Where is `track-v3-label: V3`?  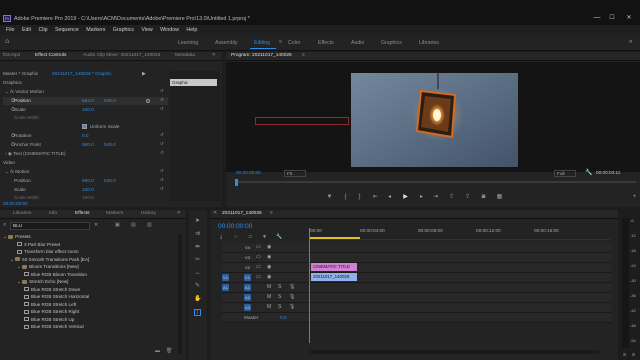 track-v3-label: V3 is located at coordinates (247, 257).